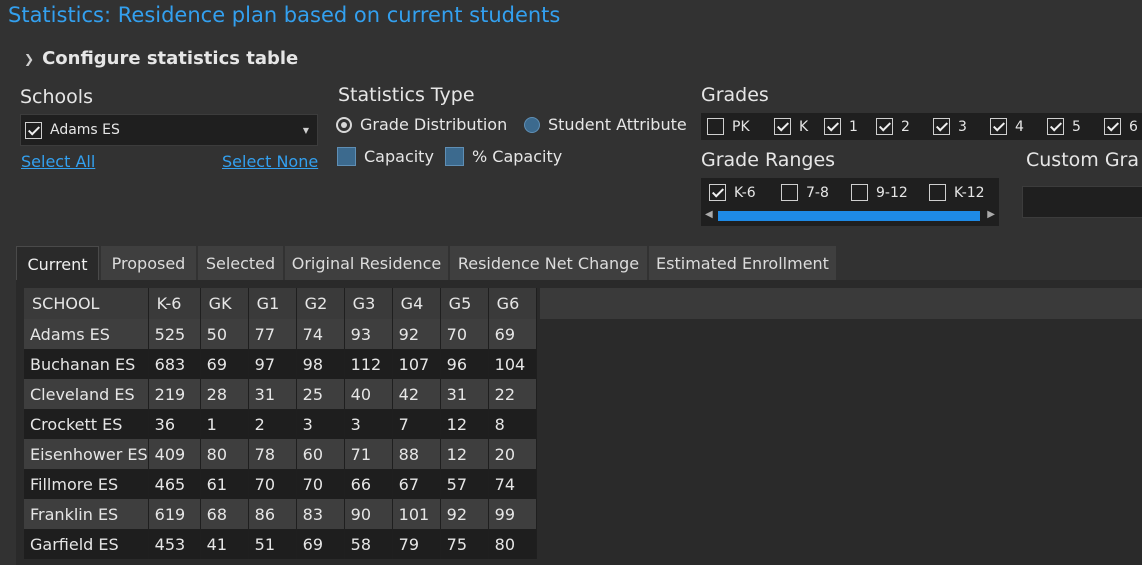  Describe the element at coordinates (272, 334) in the screenshot. I see `value-cell: 77` at that location.